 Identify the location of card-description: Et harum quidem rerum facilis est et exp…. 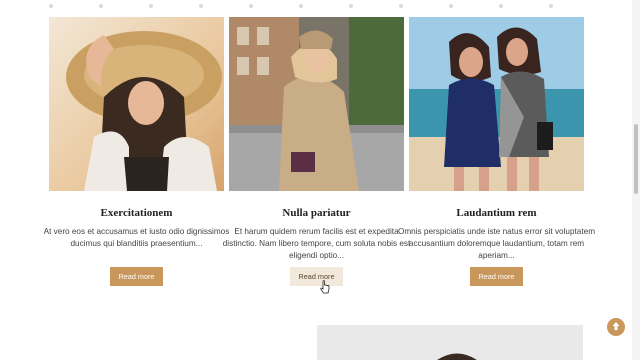
(316, 243).